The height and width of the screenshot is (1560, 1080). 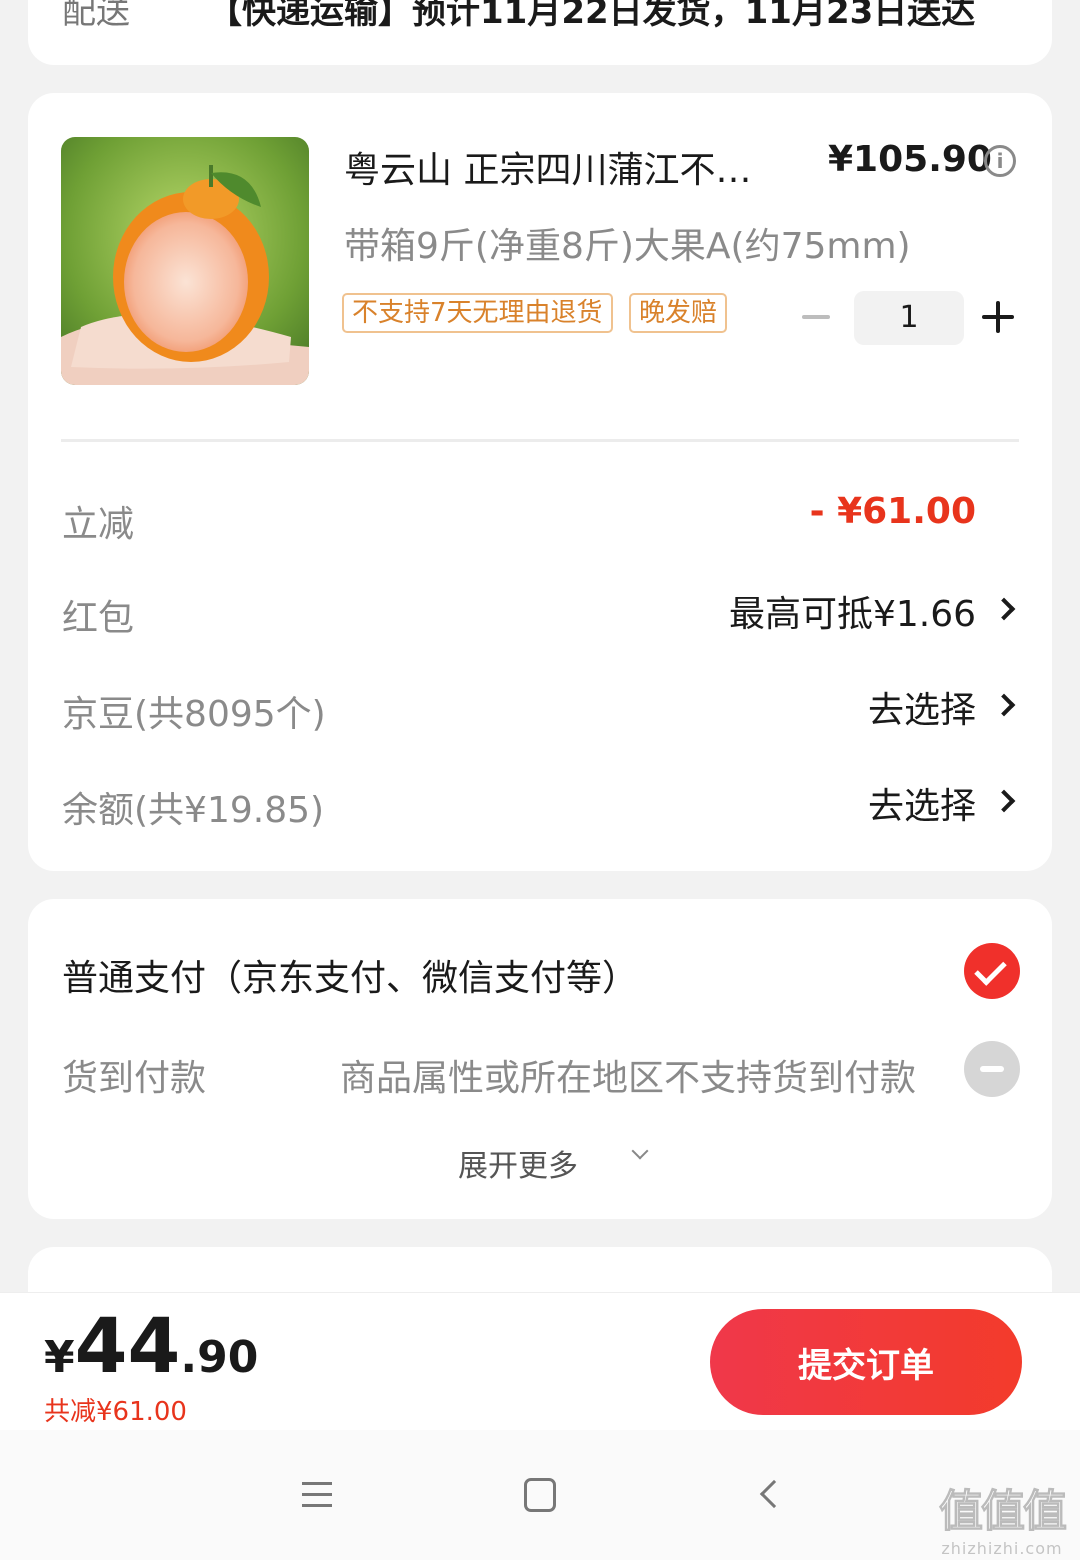 I want to click on total-price-decimal: .90, so click(x=219, y=1357).